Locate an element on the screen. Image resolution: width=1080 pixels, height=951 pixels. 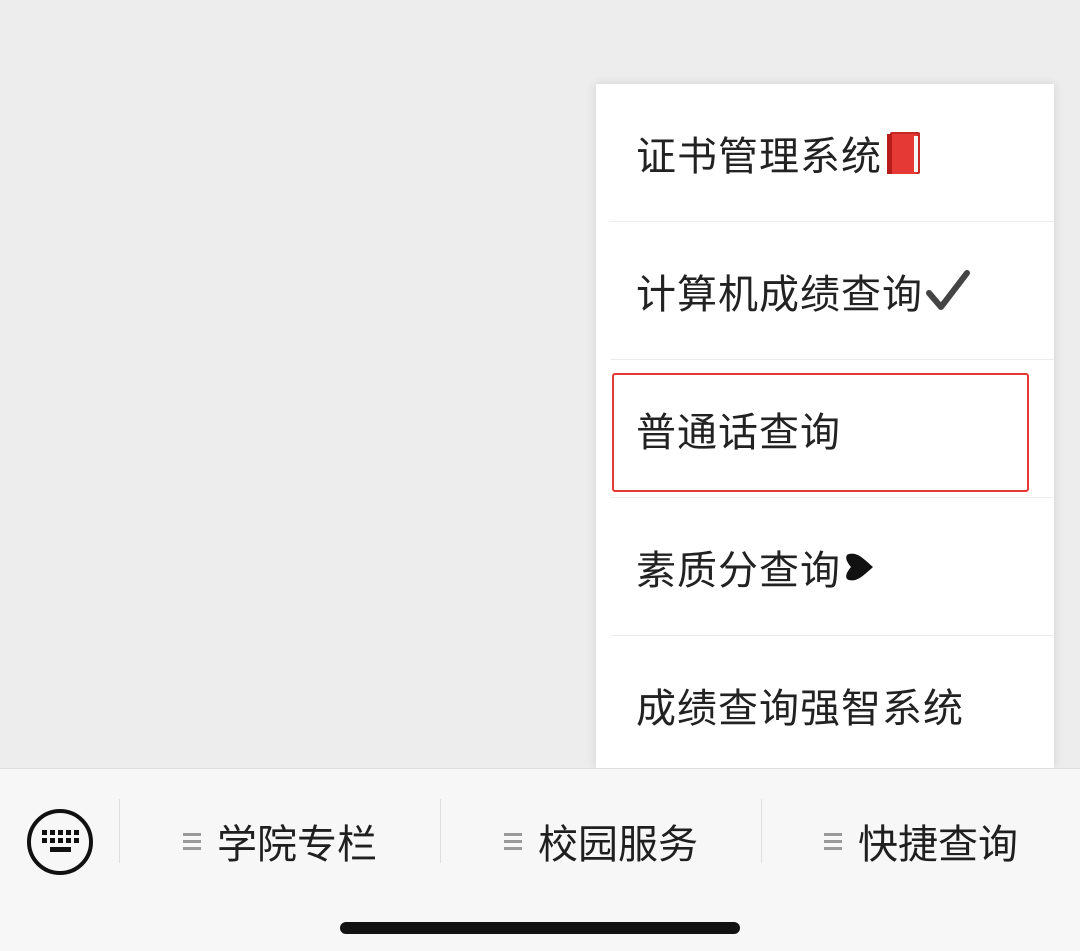
menu-item-certificate-system: 证书管理系统 is located at coordinates (825, 152).